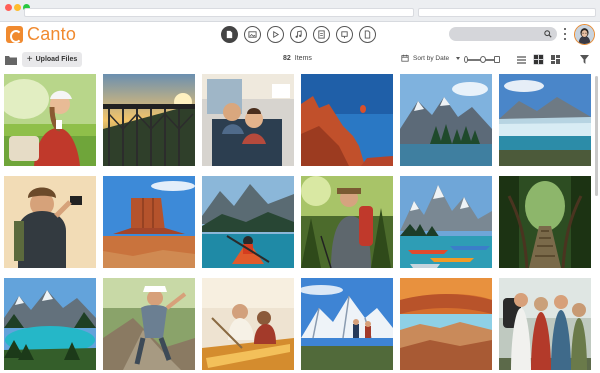 Image resolution: width=600 pixels, height=373 pixels. Describe the element at coordinates (584, 59) in the screenshot. I see `filter-icon` at that location.